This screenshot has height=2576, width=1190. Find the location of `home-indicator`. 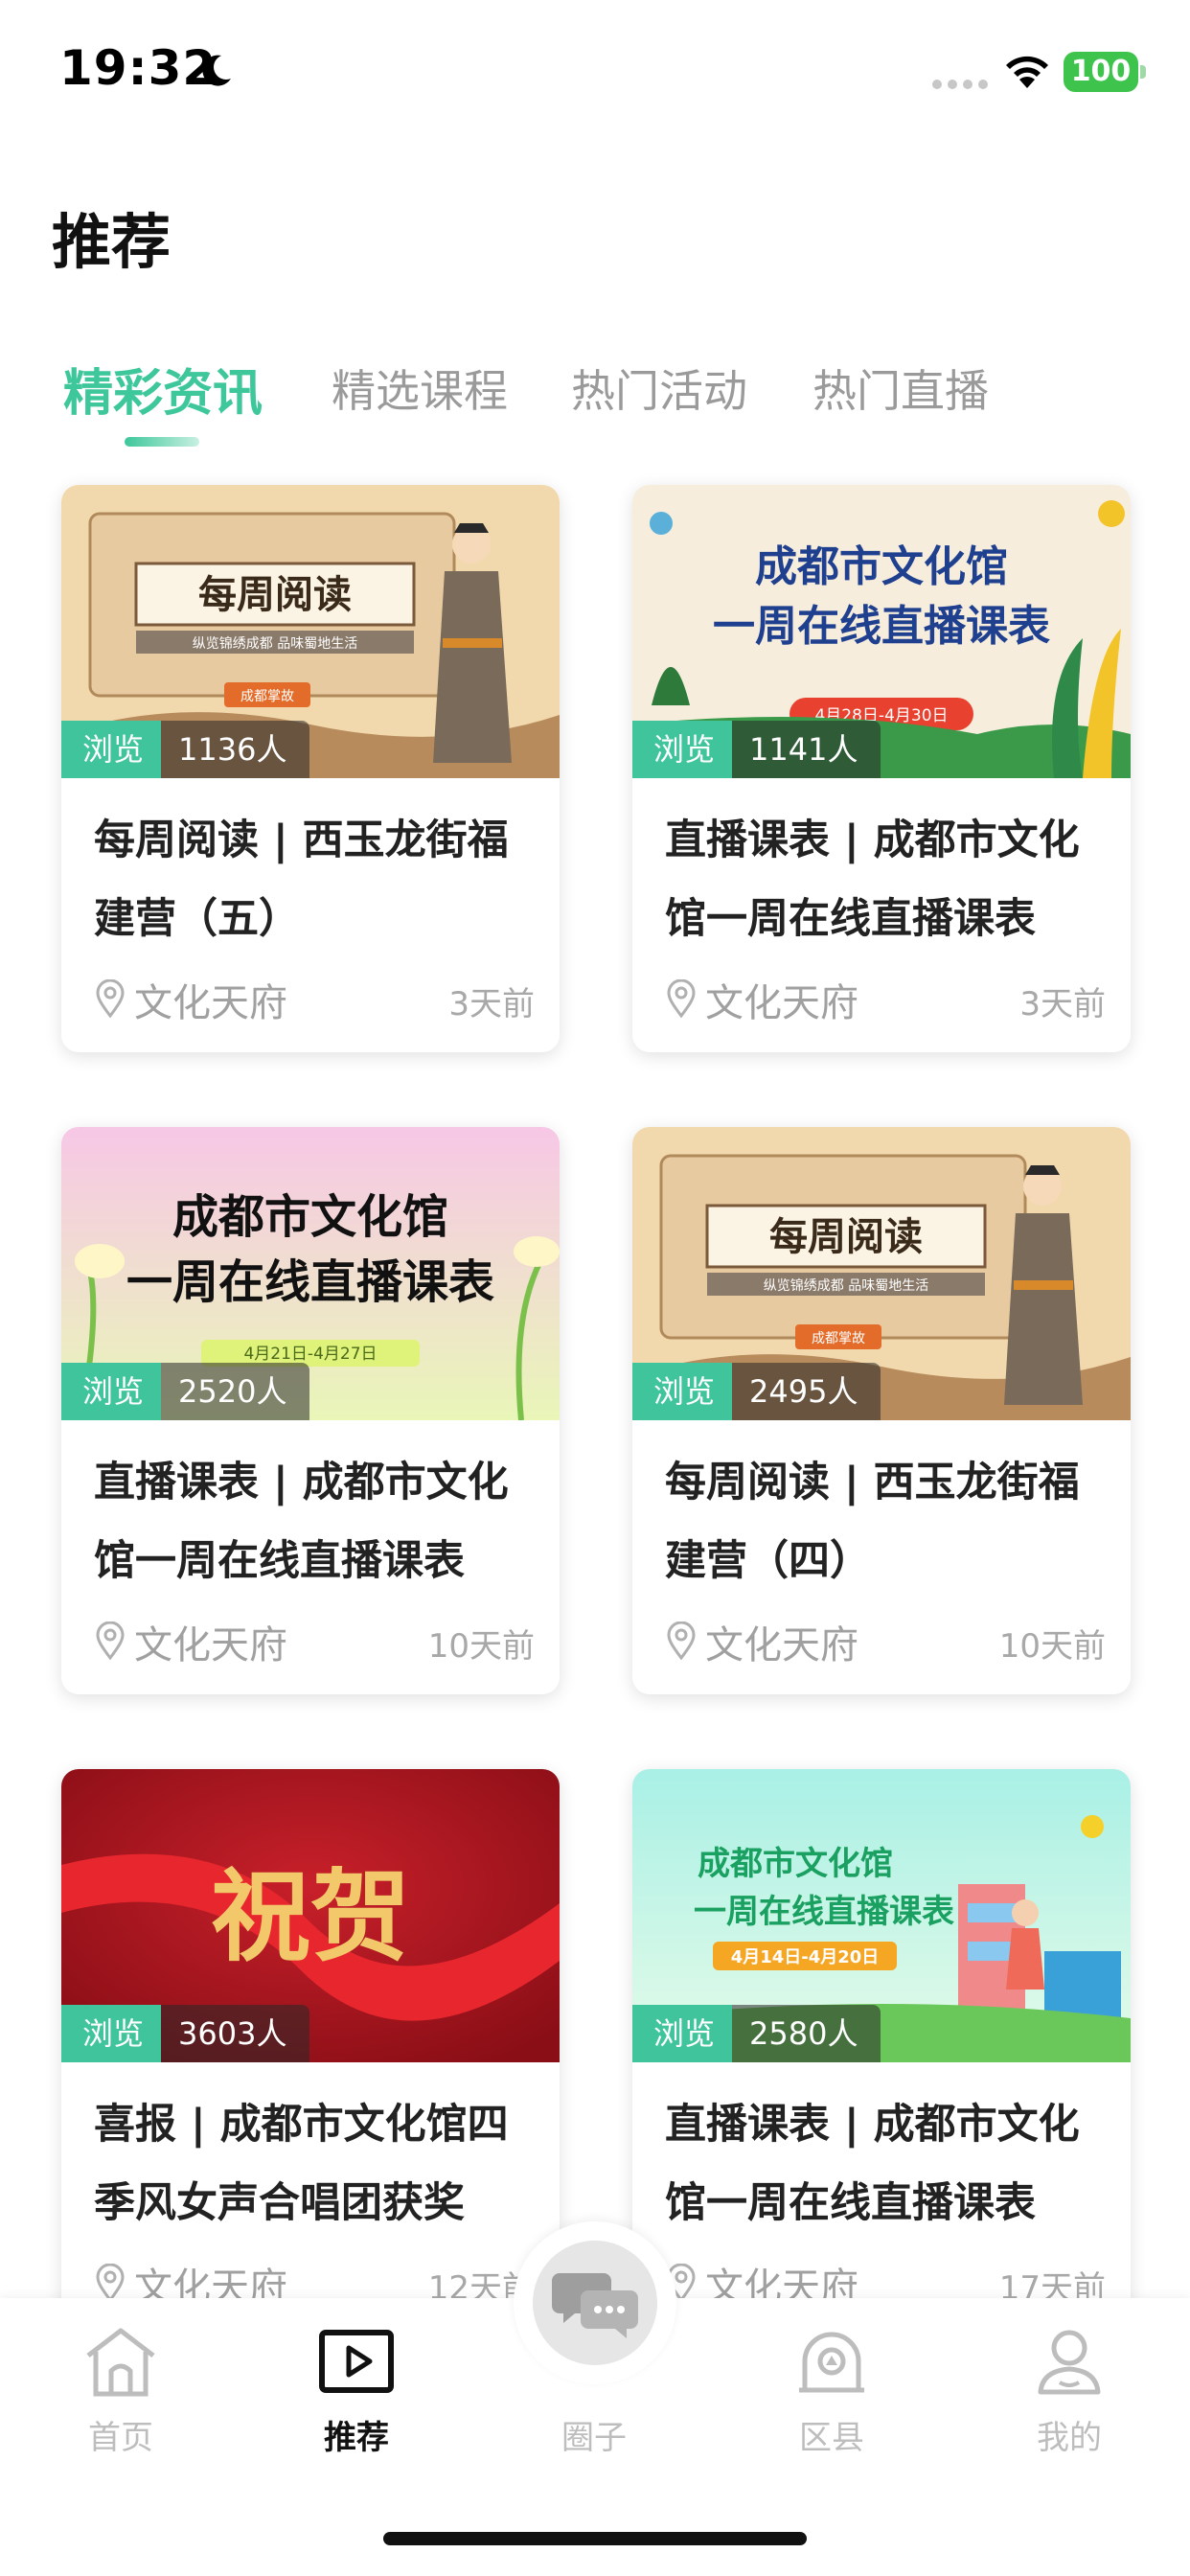

home-indicator is located at coordinates (595, 2538).